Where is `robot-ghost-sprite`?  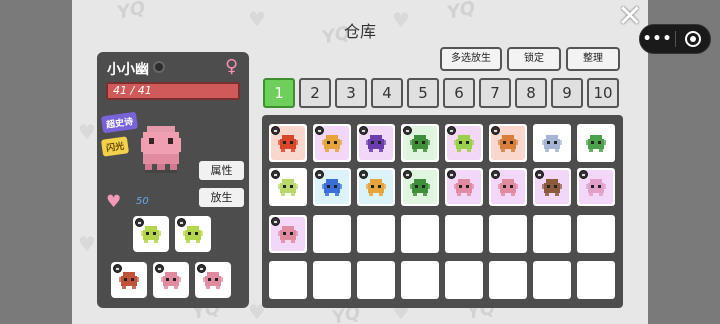
robot-ghost-sprite is located at coordinates (552, 143).